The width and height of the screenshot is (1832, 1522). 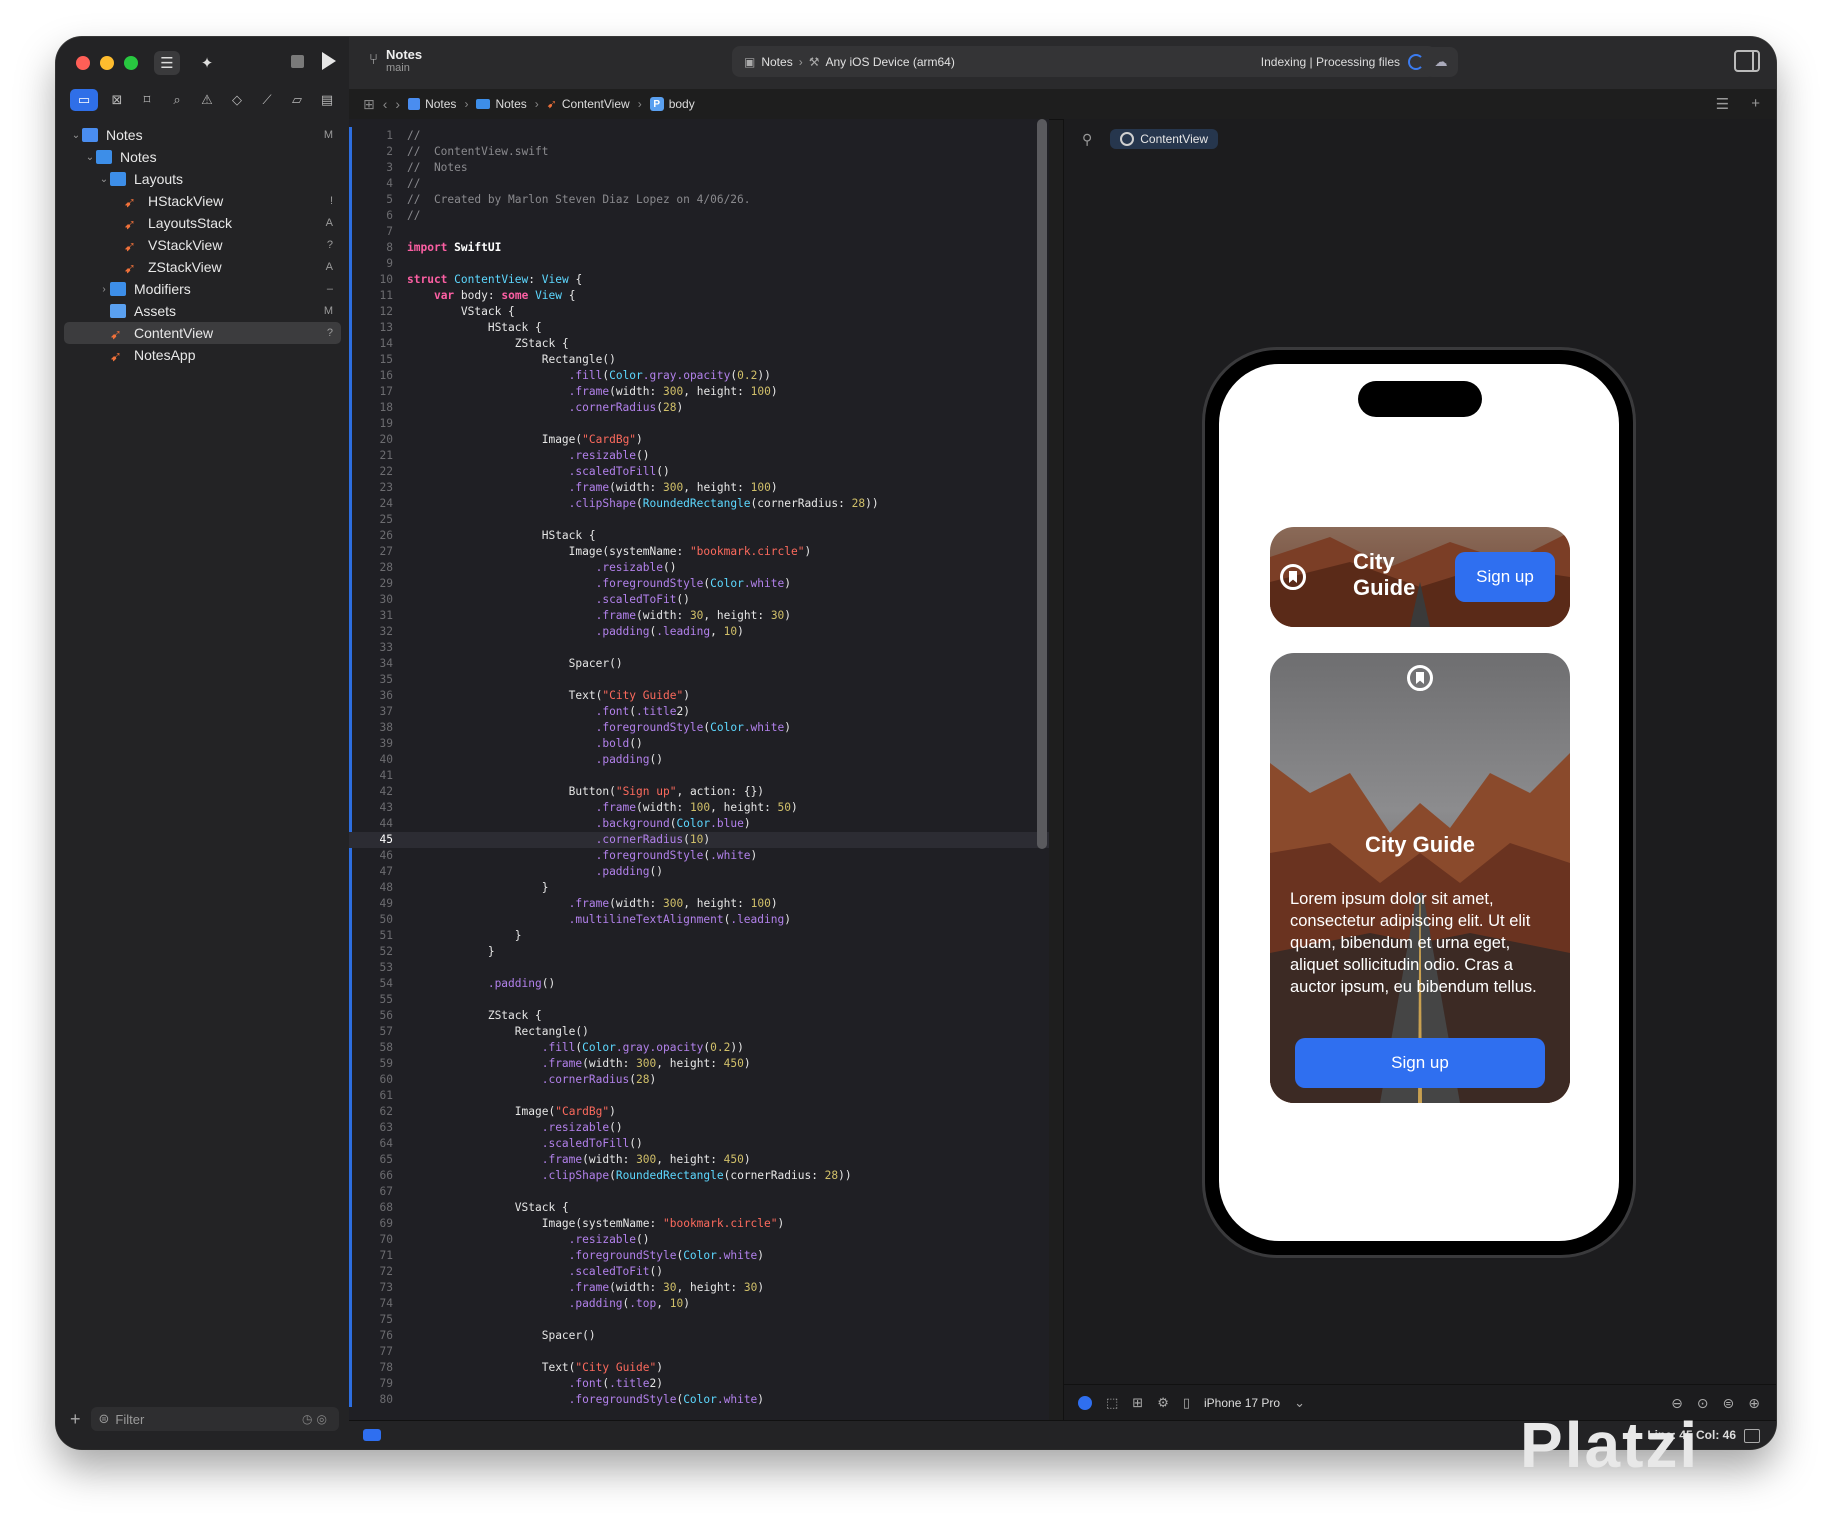 What do you see at coordinates (699, 392) in the screenshot?
I see `code-line: 17 .frame(width: 300, height: 100)` at bounding box center [699, 392].